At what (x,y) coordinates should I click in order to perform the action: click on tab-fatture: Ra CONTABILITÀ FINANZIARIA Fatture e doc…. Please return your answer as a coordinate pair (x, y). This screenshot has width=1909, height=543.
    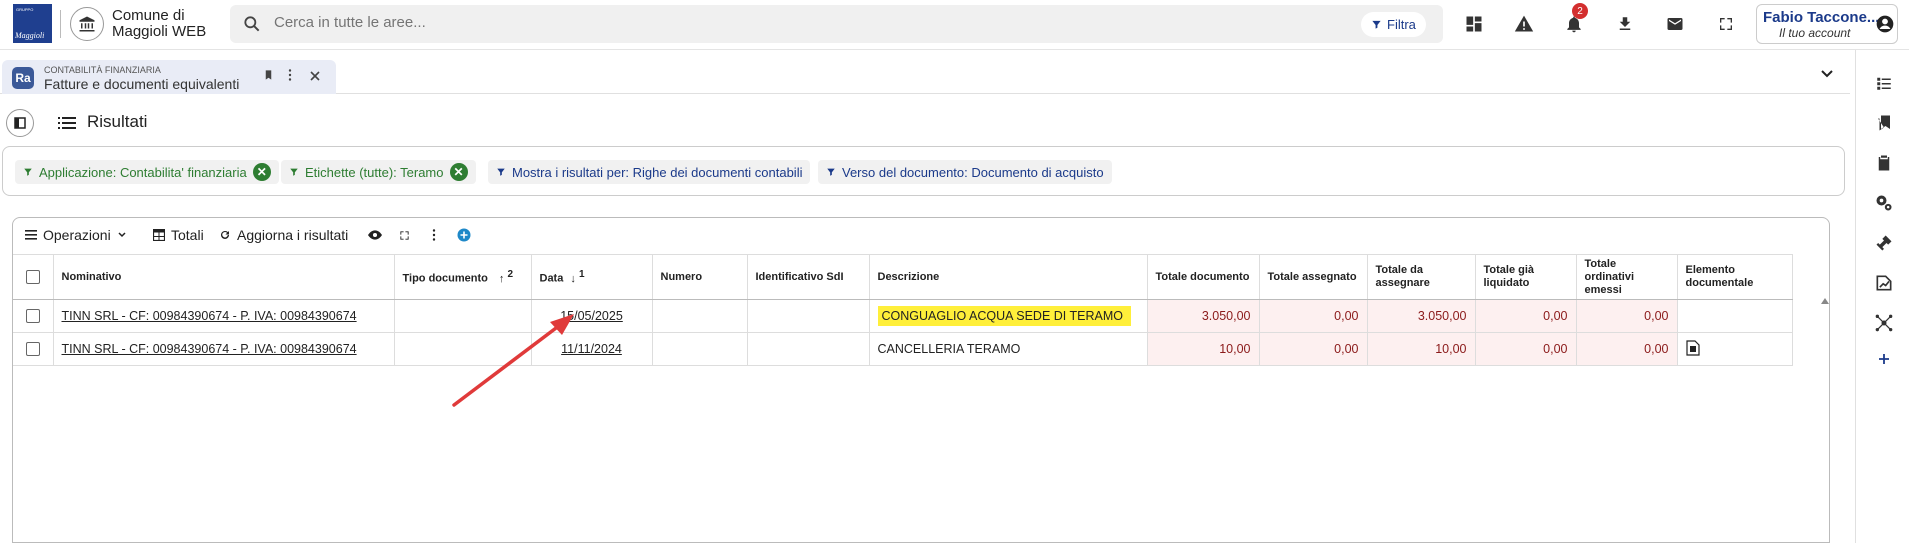
    Looking at the image, I should click on (169, 77).